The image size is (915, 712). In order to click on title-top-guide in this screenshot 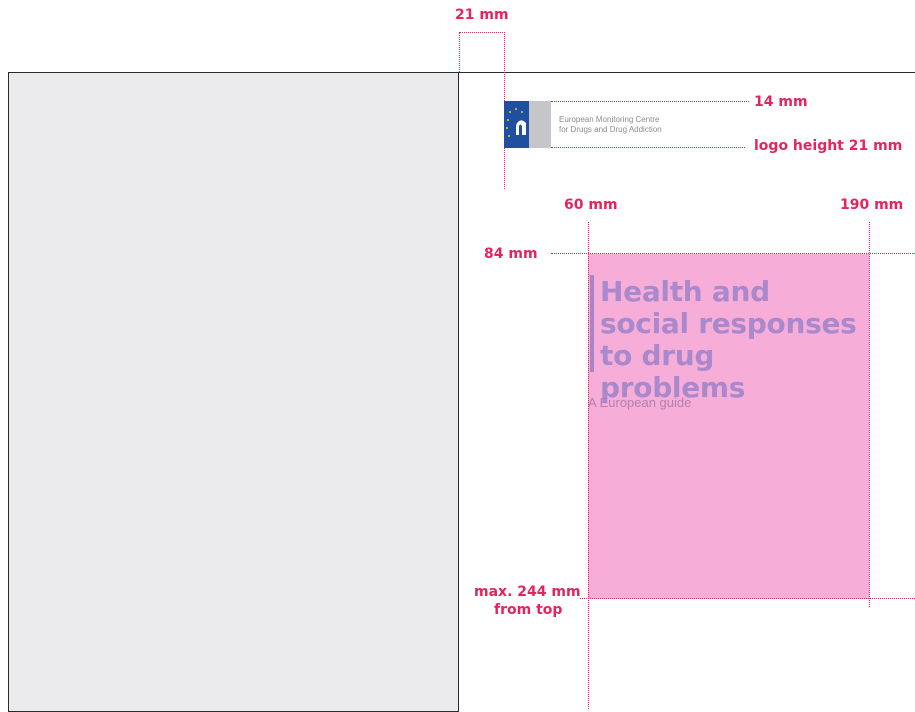, I will do `click(733, 253)`.